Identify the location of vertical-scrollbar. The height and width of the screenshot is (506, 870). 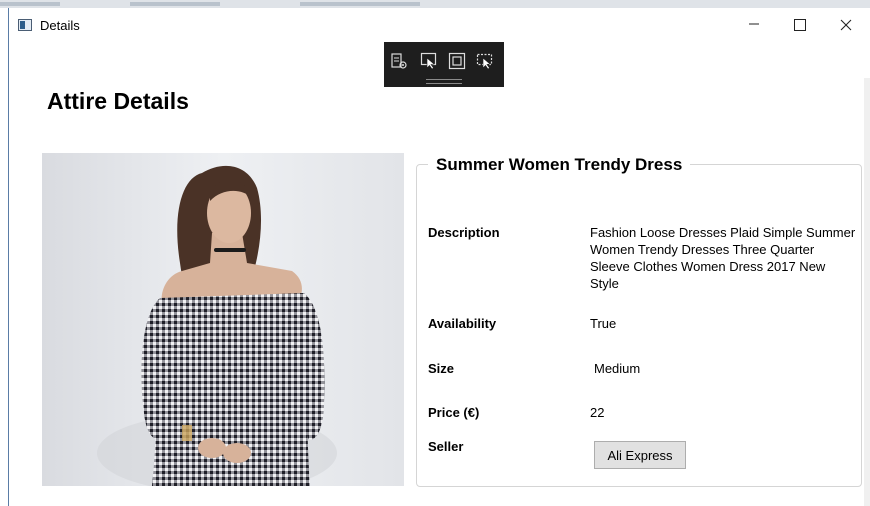
(867, 292).